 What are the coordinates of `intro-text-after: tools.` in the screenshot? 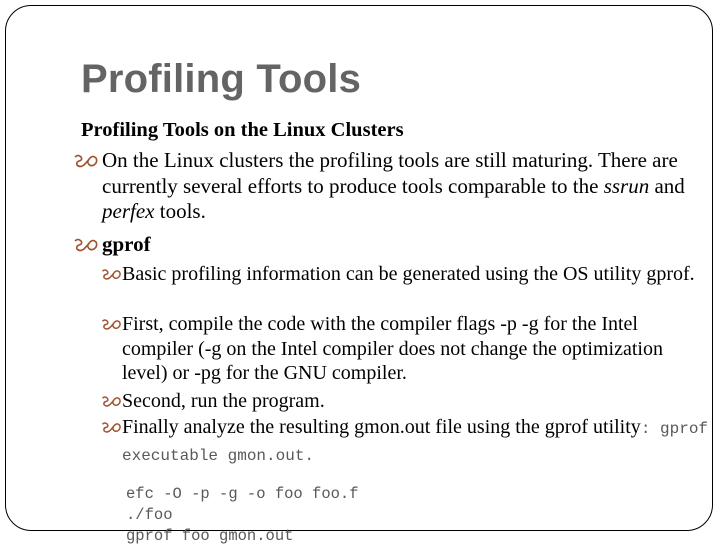 It's located at (180, 211).